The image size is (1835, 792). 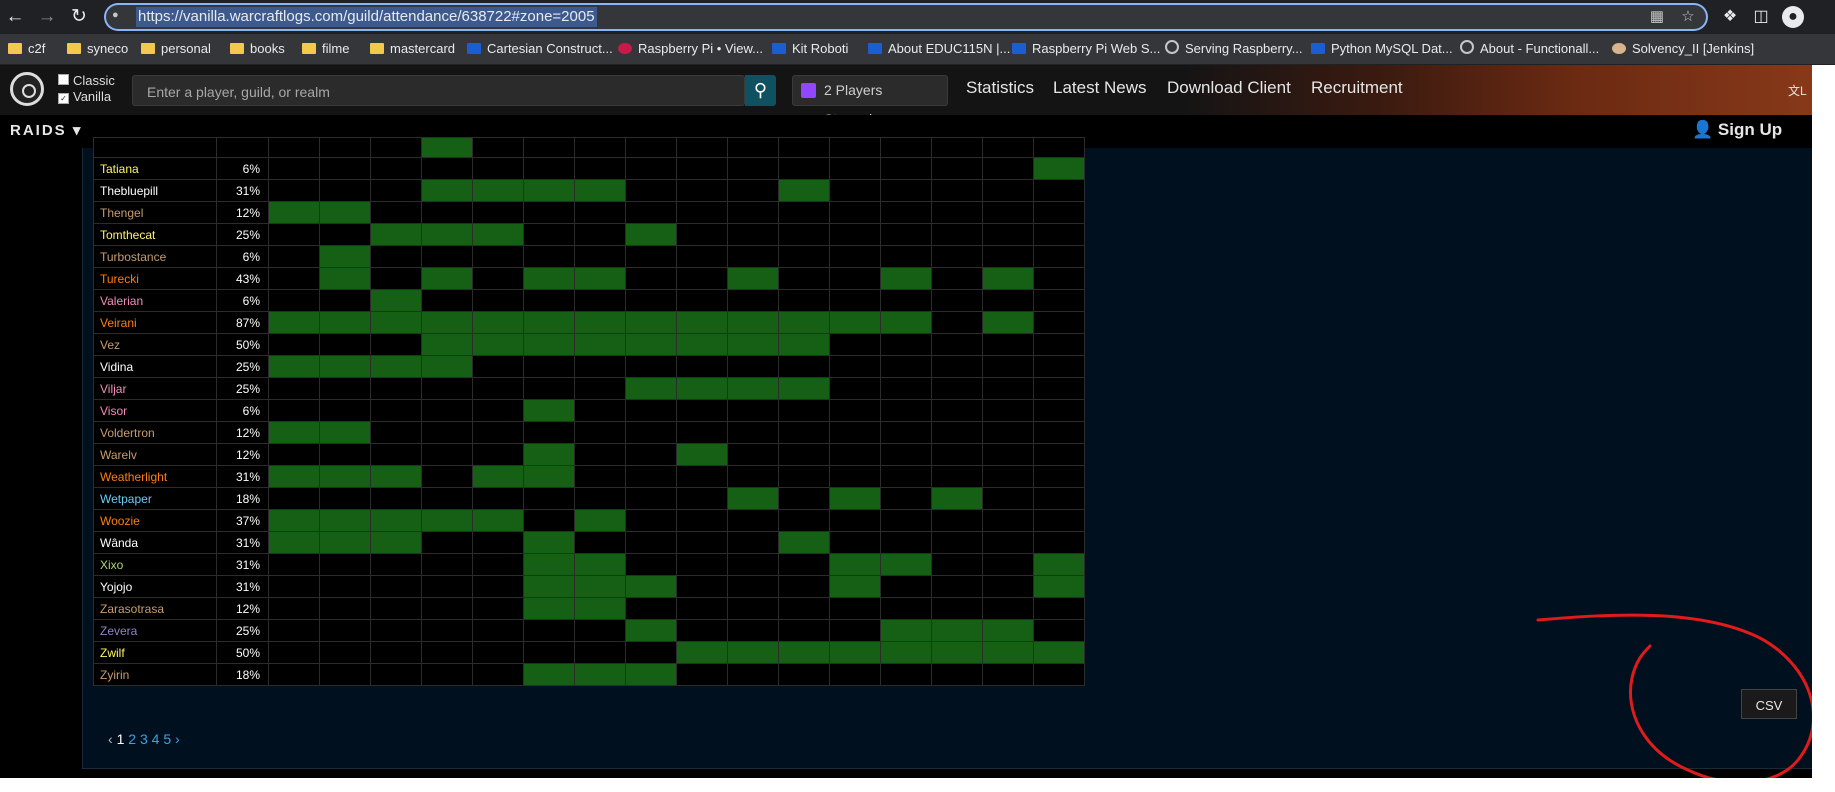 I want to click on player-name: Viljar, so click(x=155, y=388).